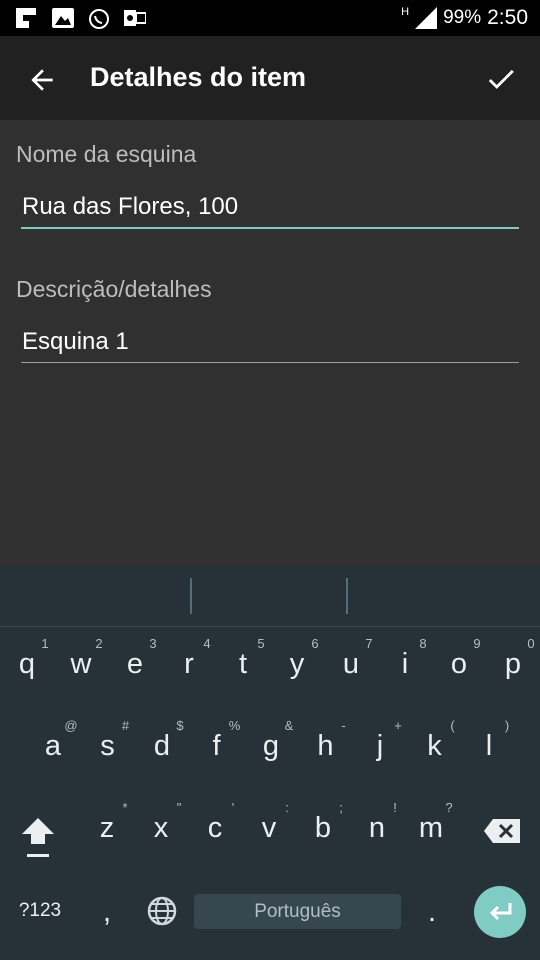 This screenshot has height=960, width=540. I want to click on key-hint: #, so click(125, 725).